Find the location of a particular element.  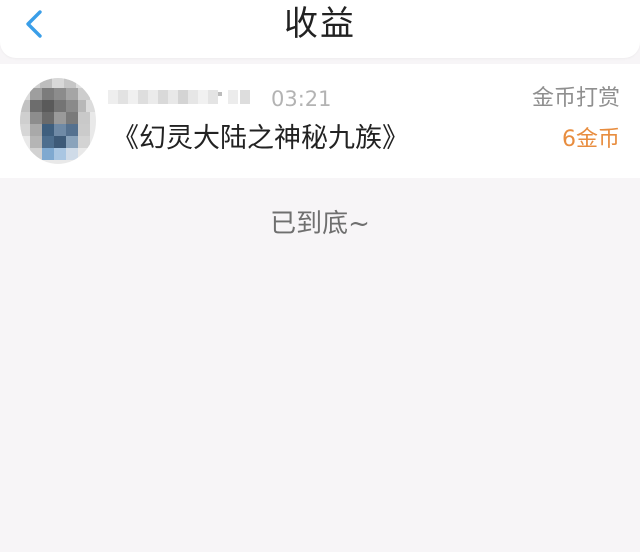

book-title: 《幻灵大陆之神秘九族》 is located at coordinates (260, 139).